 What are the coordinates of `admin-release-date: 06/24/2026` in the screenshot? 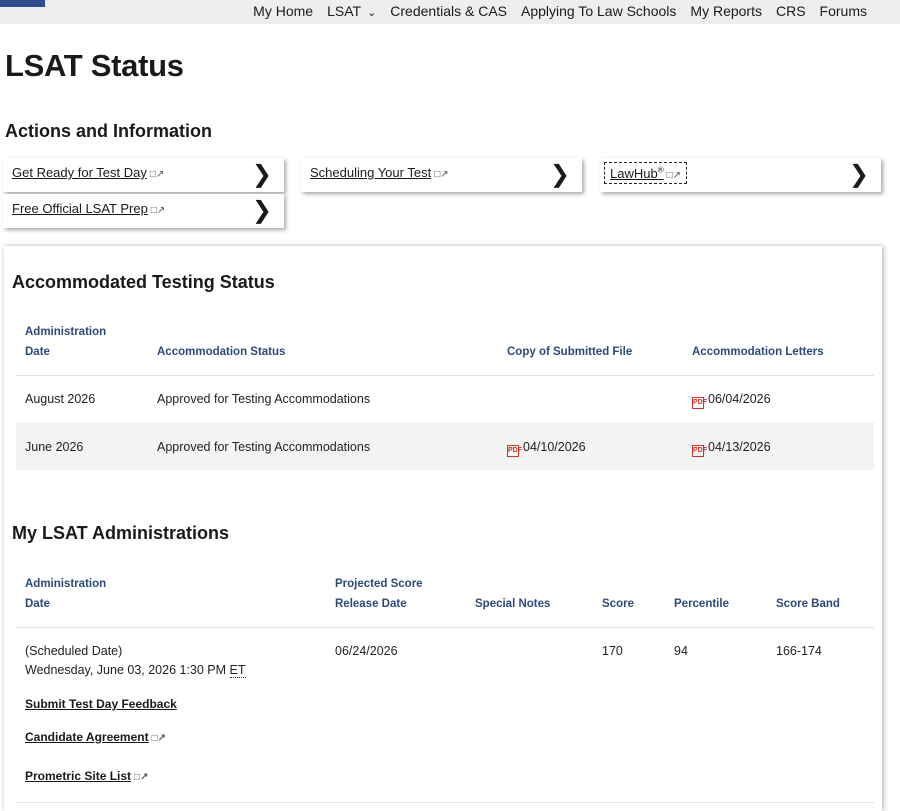 It's located at (366, 651).